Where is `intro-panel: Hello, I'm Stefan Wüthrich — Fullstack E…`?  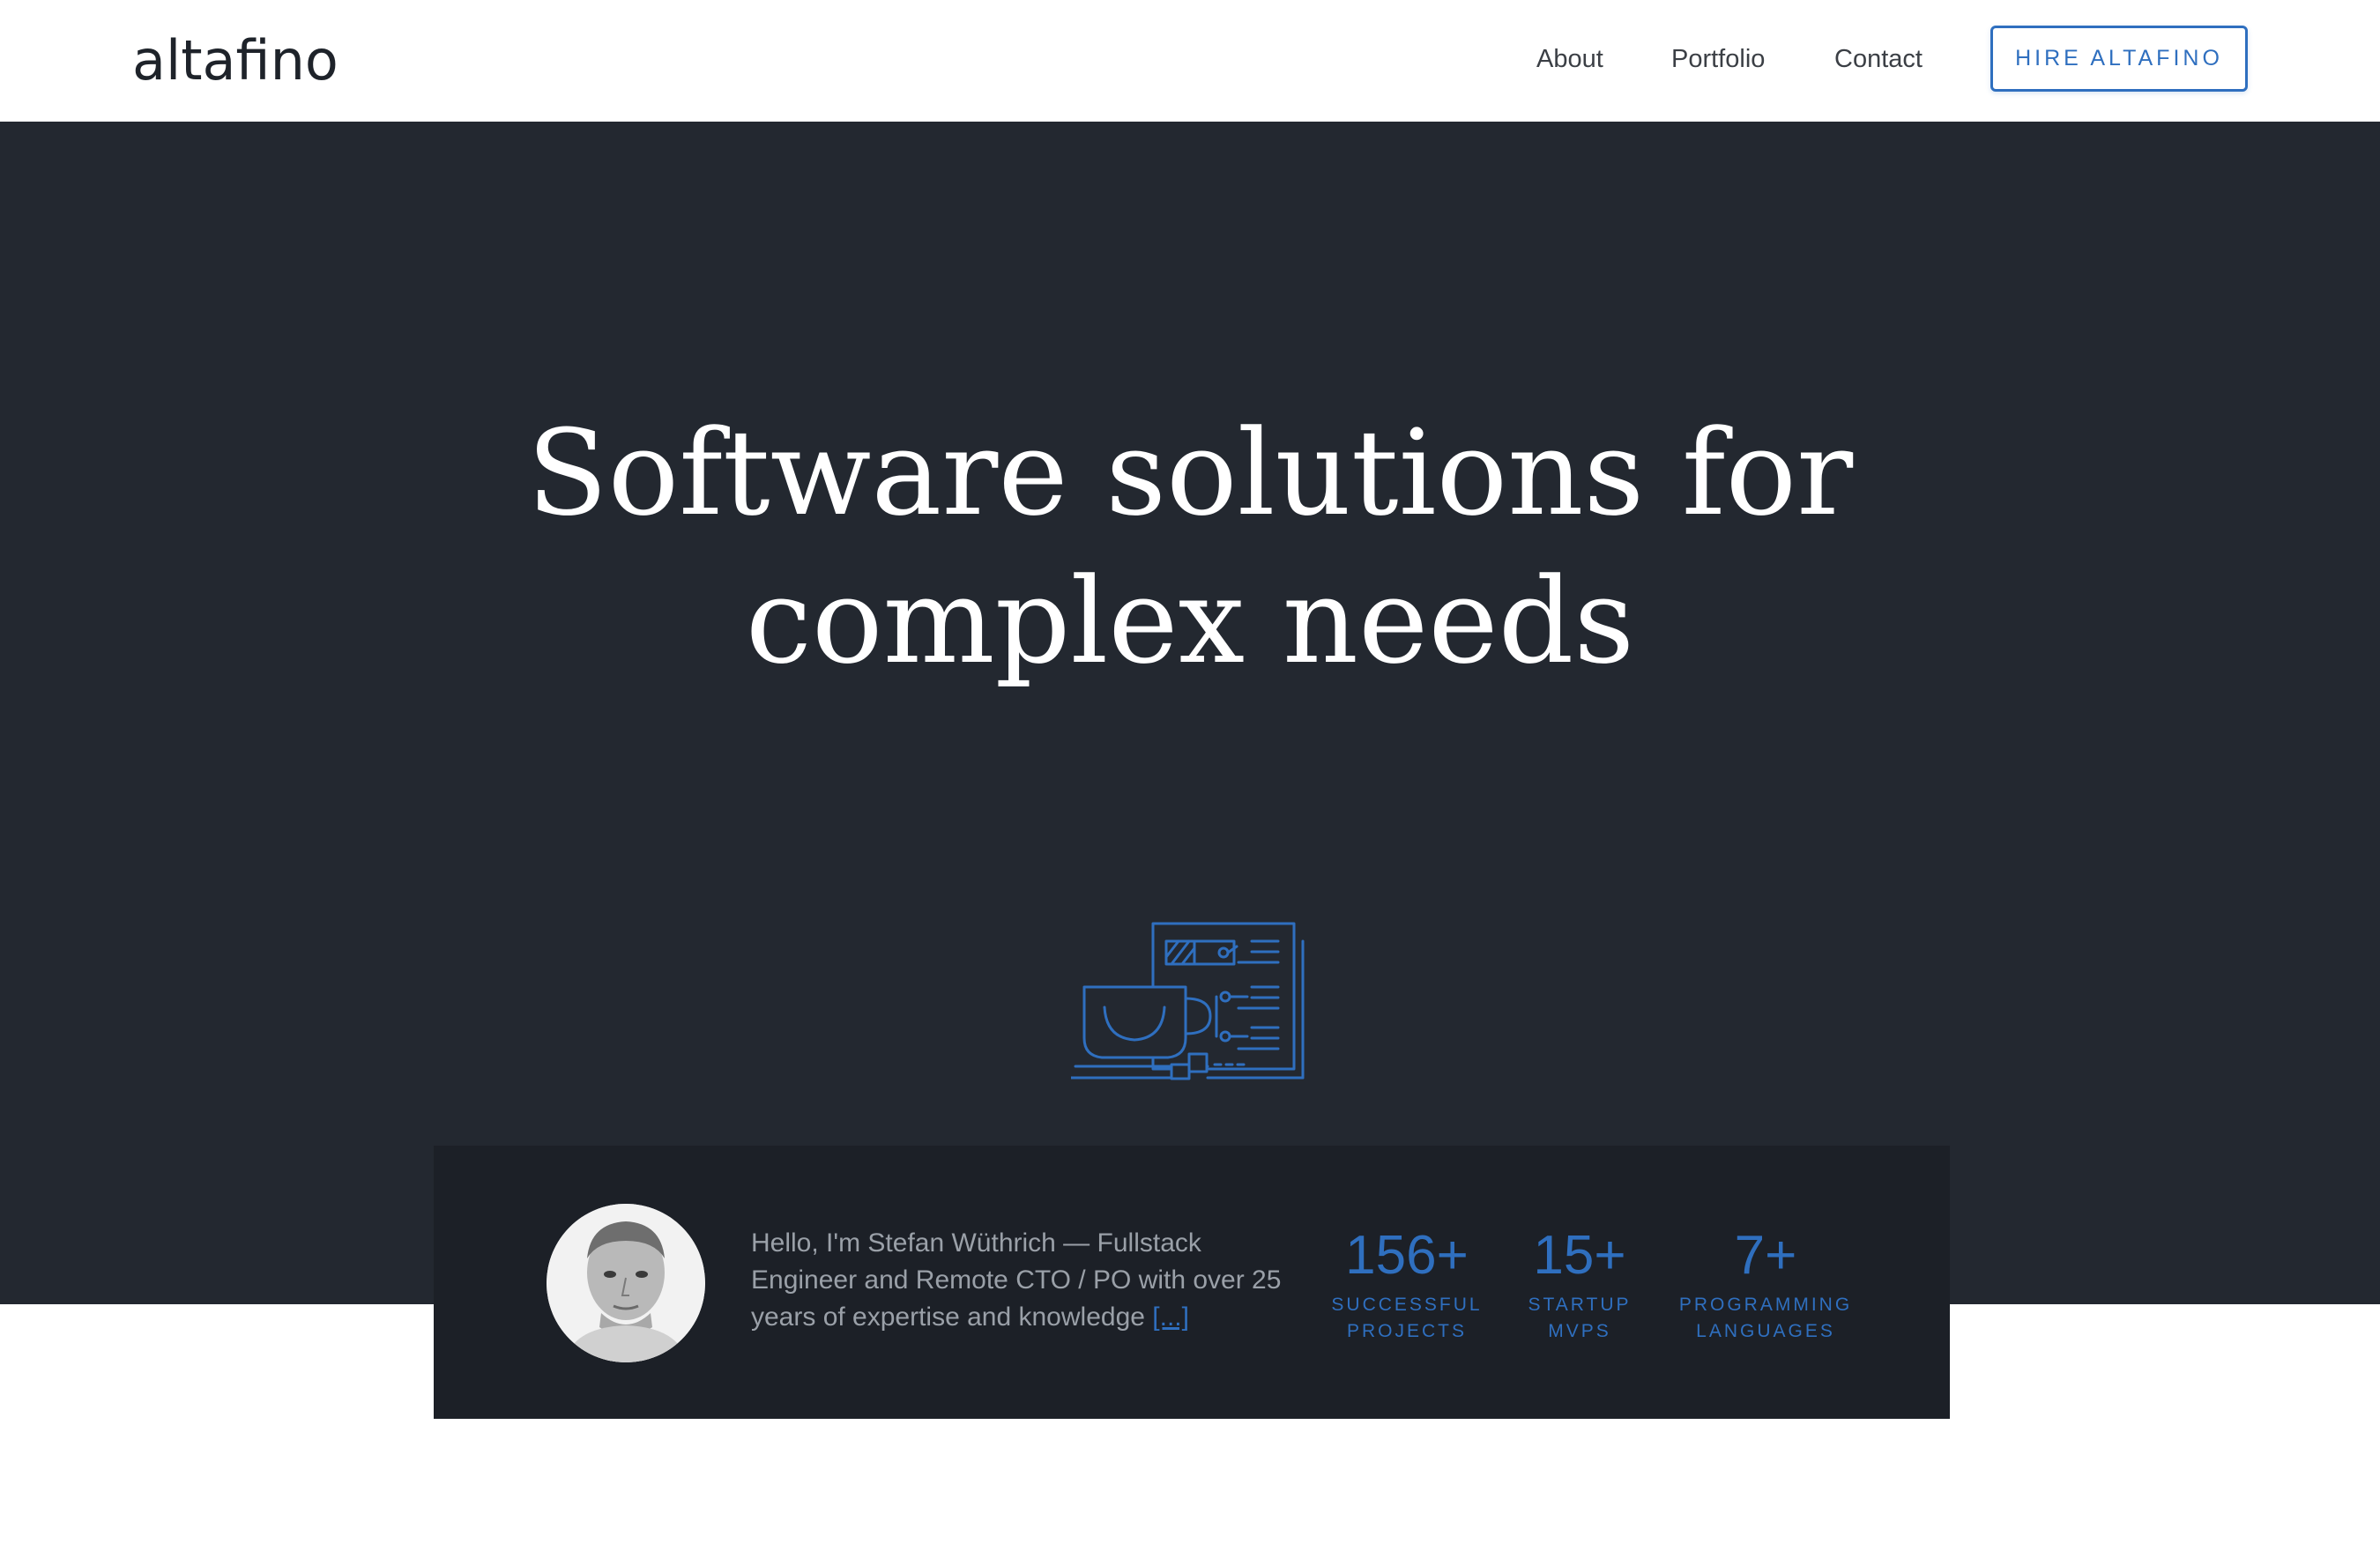 intro-panel: Hello, I'm Stefan Wüthrich — Fullstack E… is located at coordinates (1192, 1282).